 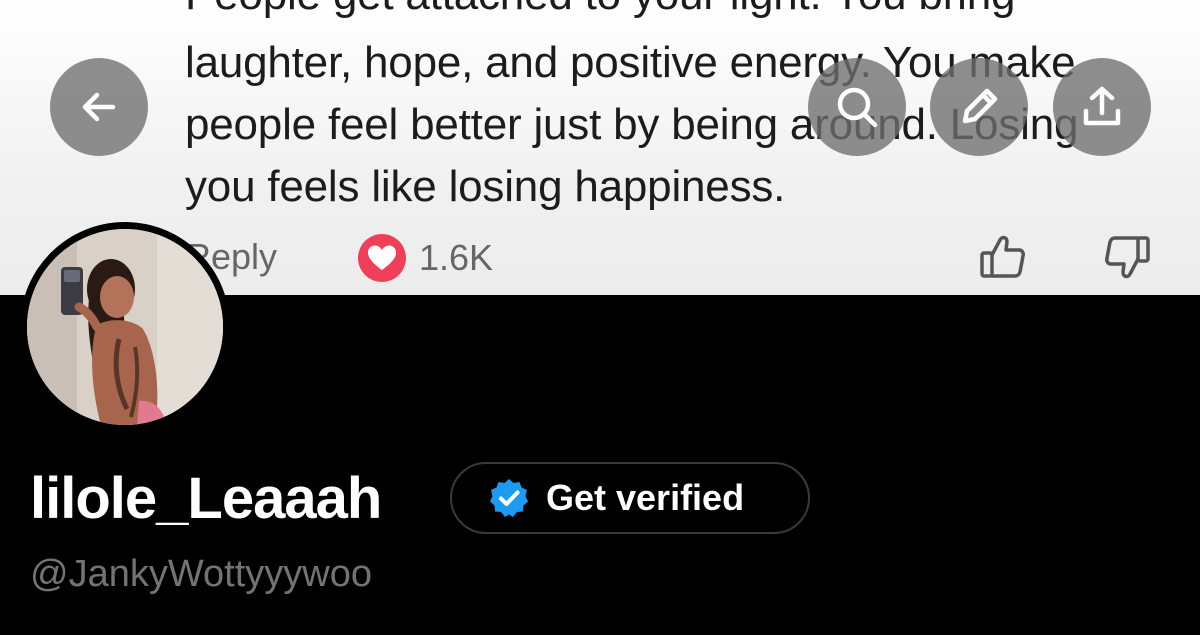 I want to click on avatar, so click(x=125, y=327).